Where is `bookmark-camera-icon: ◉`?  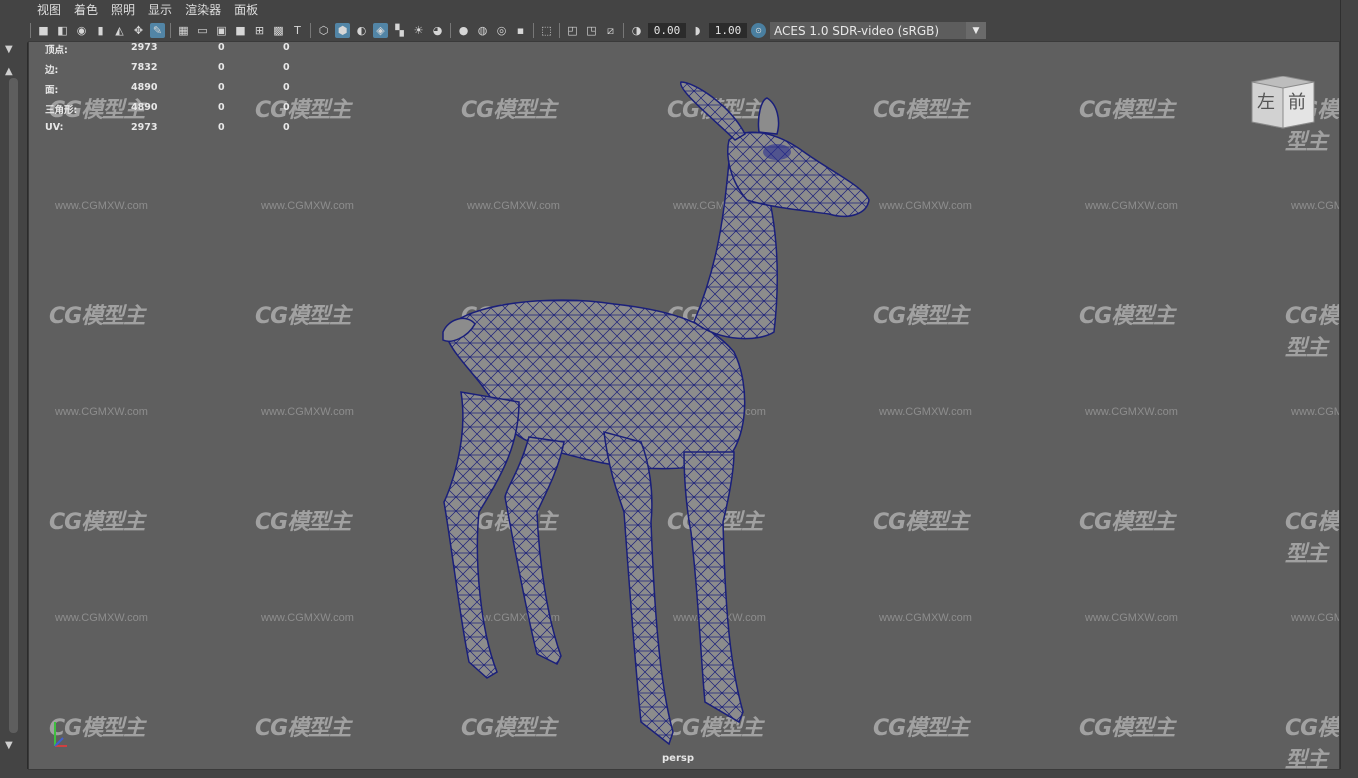 bookmark-camera-icon: ◉ is located at coordinates (81, 30).